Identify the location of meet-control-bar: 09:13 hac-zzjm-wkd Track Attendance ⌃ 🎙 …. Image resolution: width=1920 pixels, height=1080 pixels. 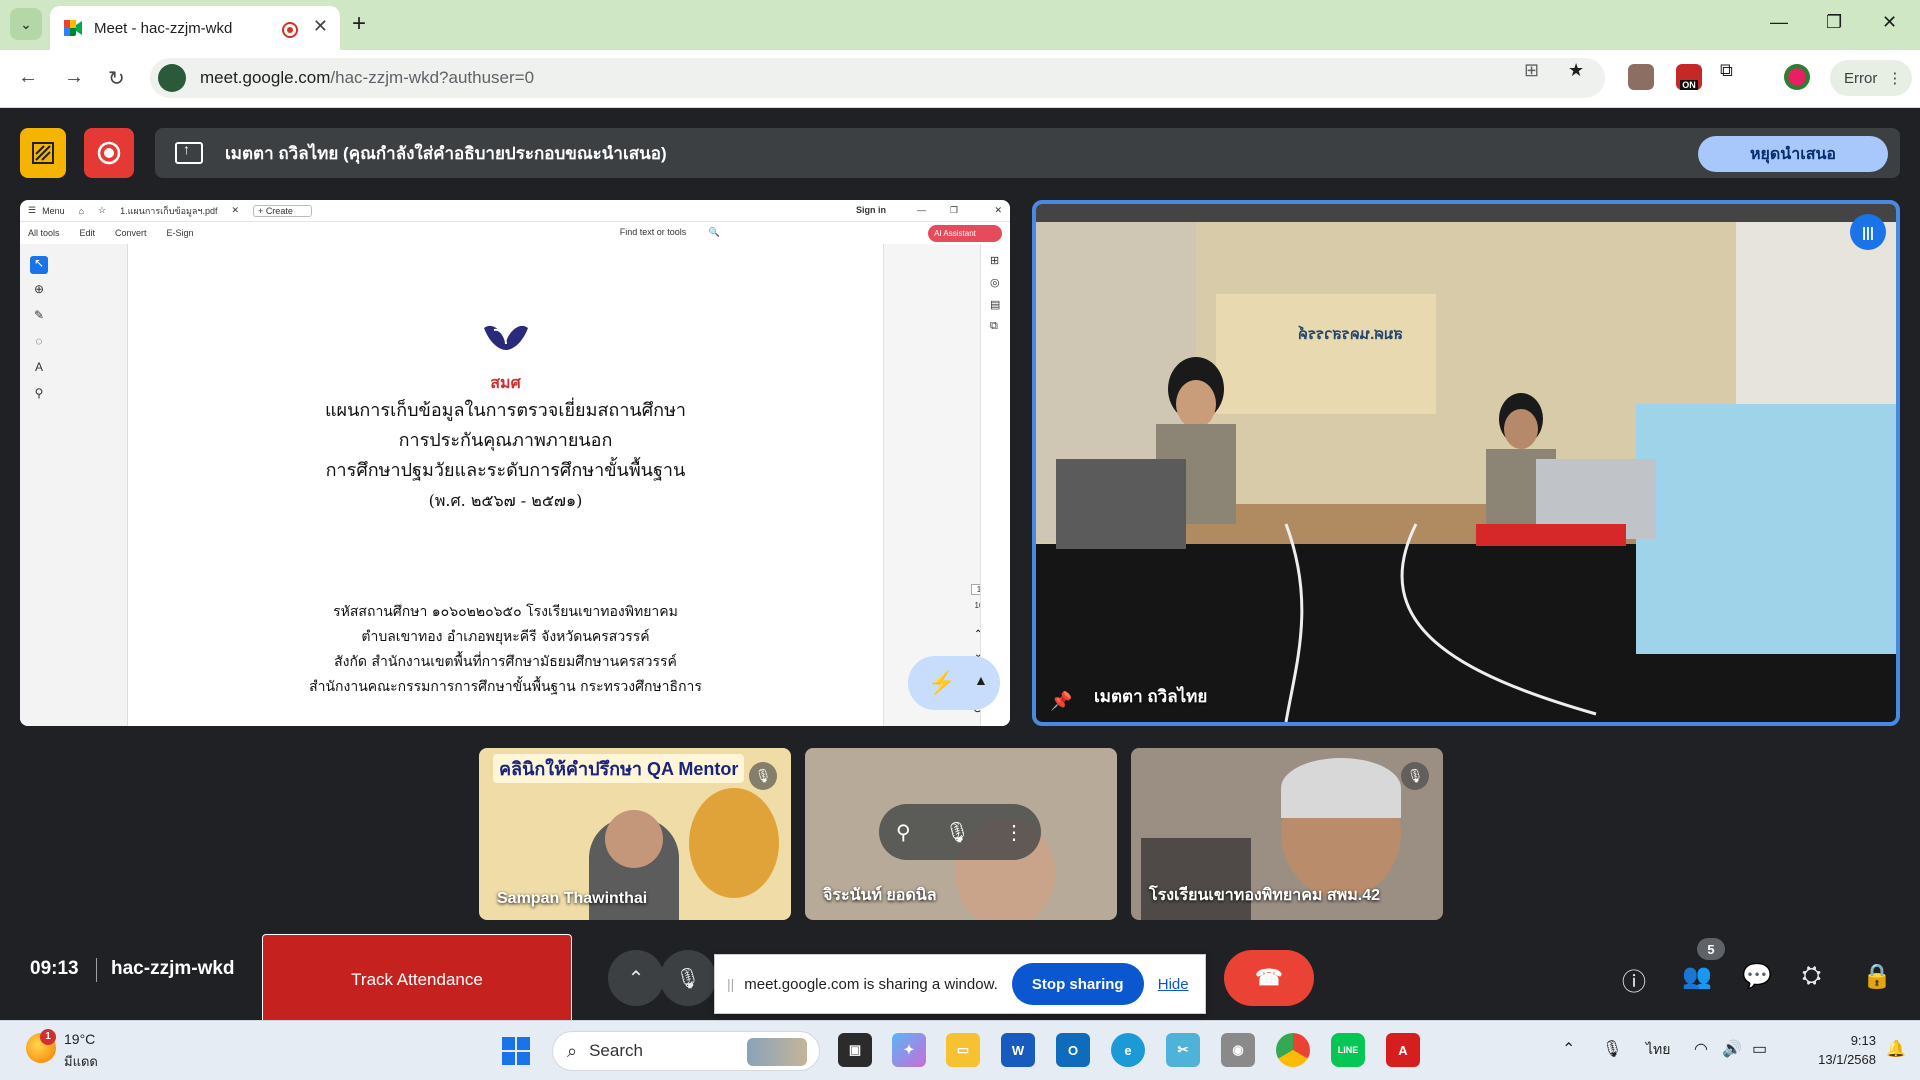
(960, 973).